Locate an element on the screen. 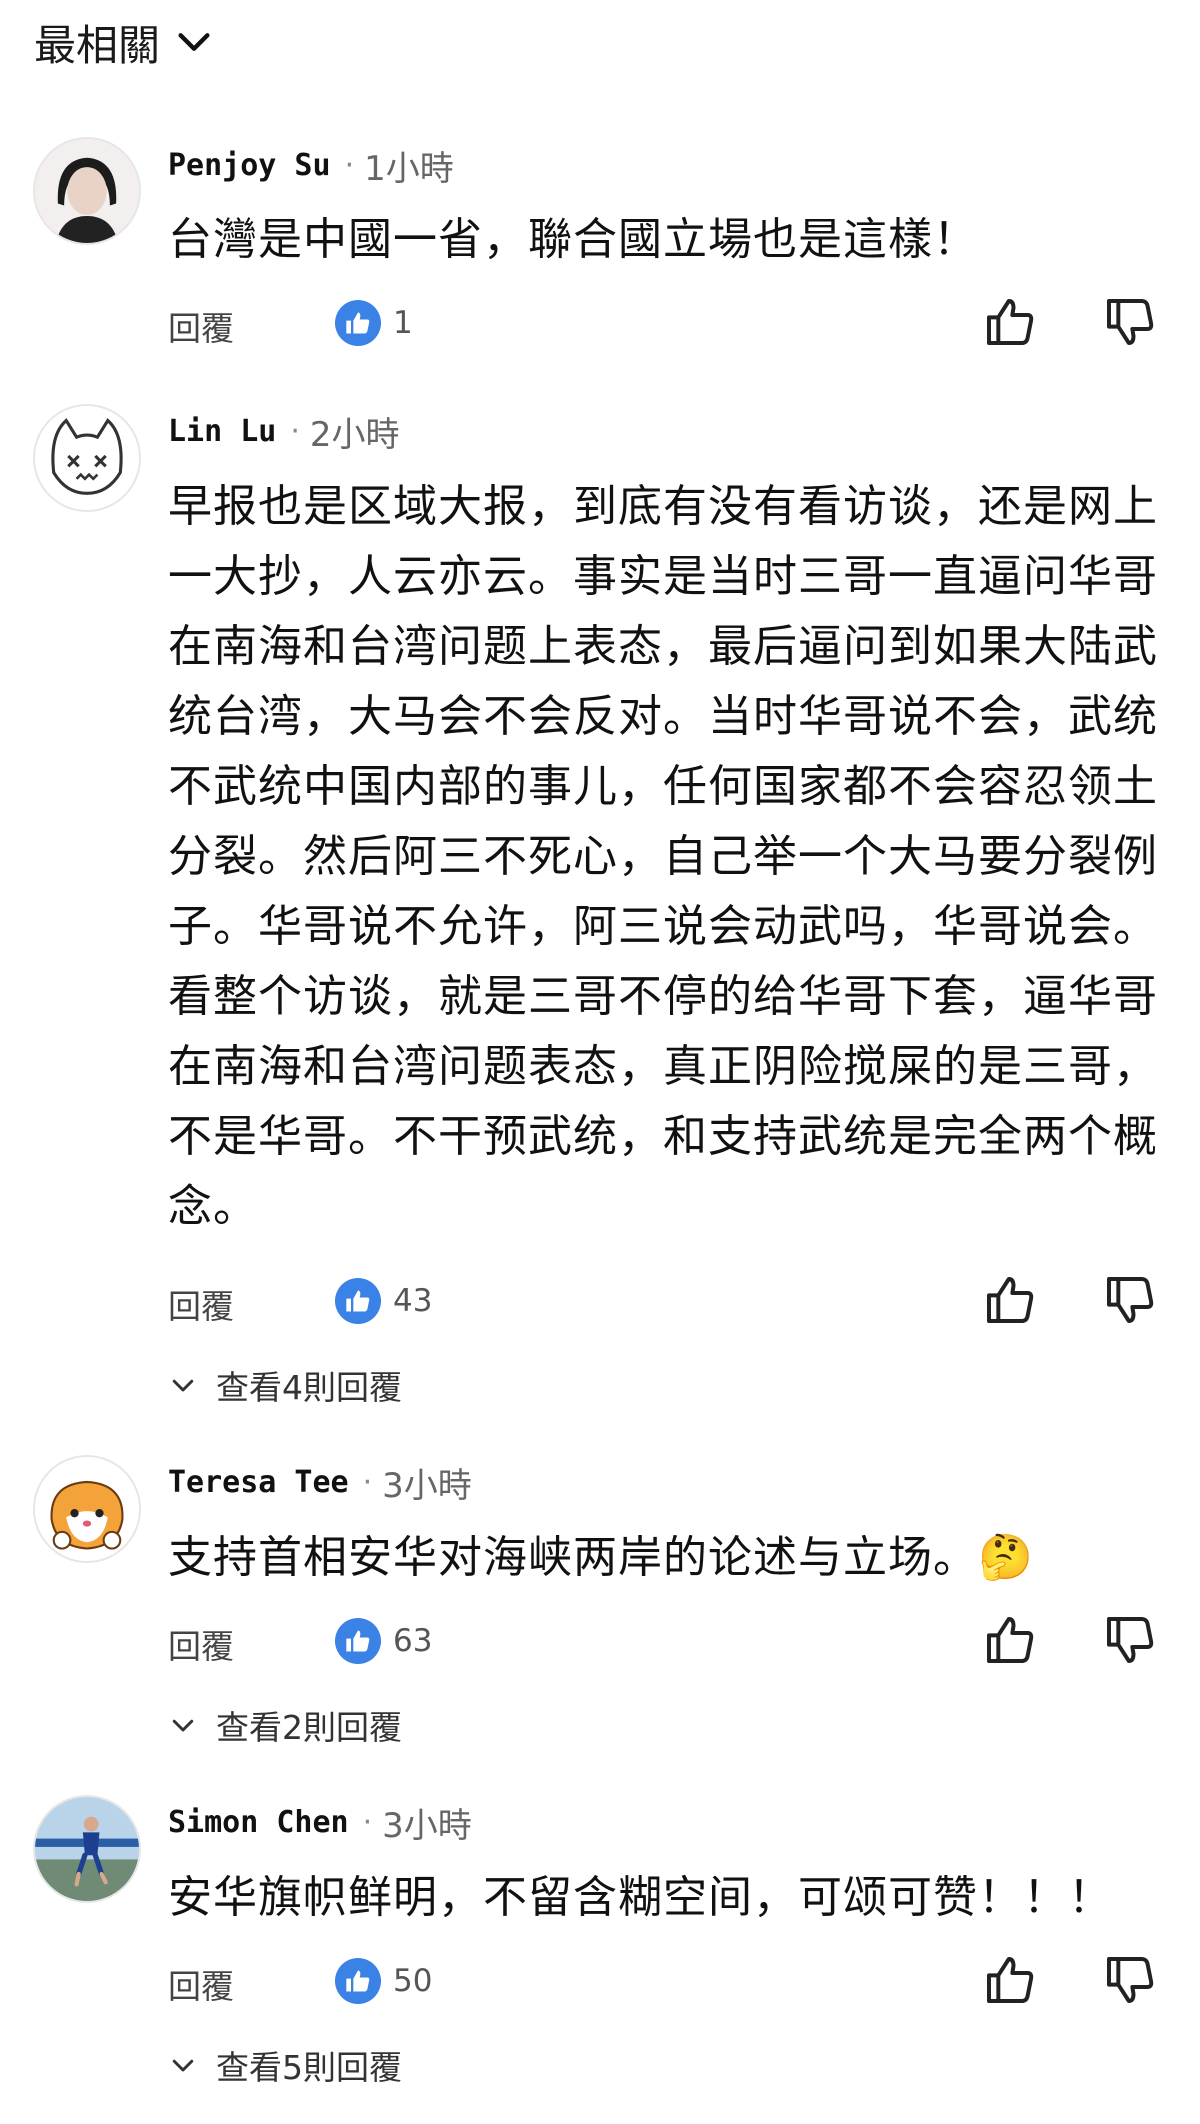 This screenshot has height=2124, width=1200. comment-meta: Simon Chen · 3小時 is located at coordinates (320, 1822).